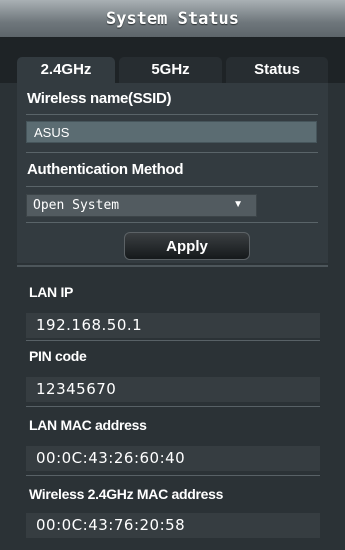 This screenshot has width=345, height=550. Describe the element at coordinates (277, 70) in the screenshot. I see `tab-status: Status` at that location.